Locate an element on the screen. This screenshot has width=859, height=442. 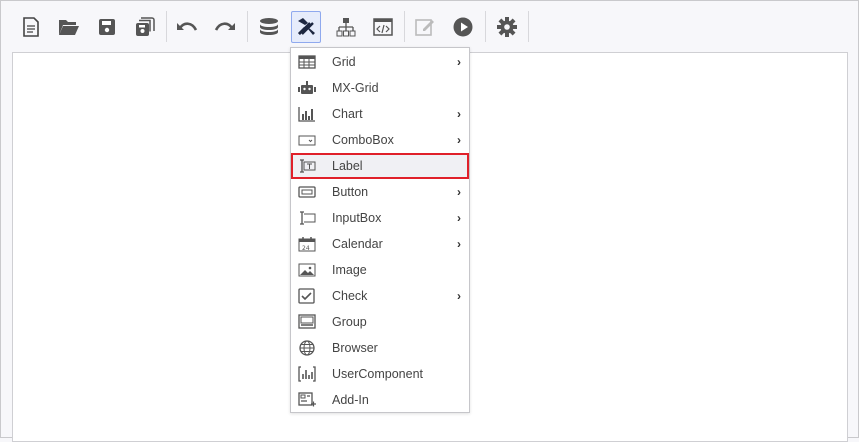
usercomponent-icon is located at coordinates (307, 374).